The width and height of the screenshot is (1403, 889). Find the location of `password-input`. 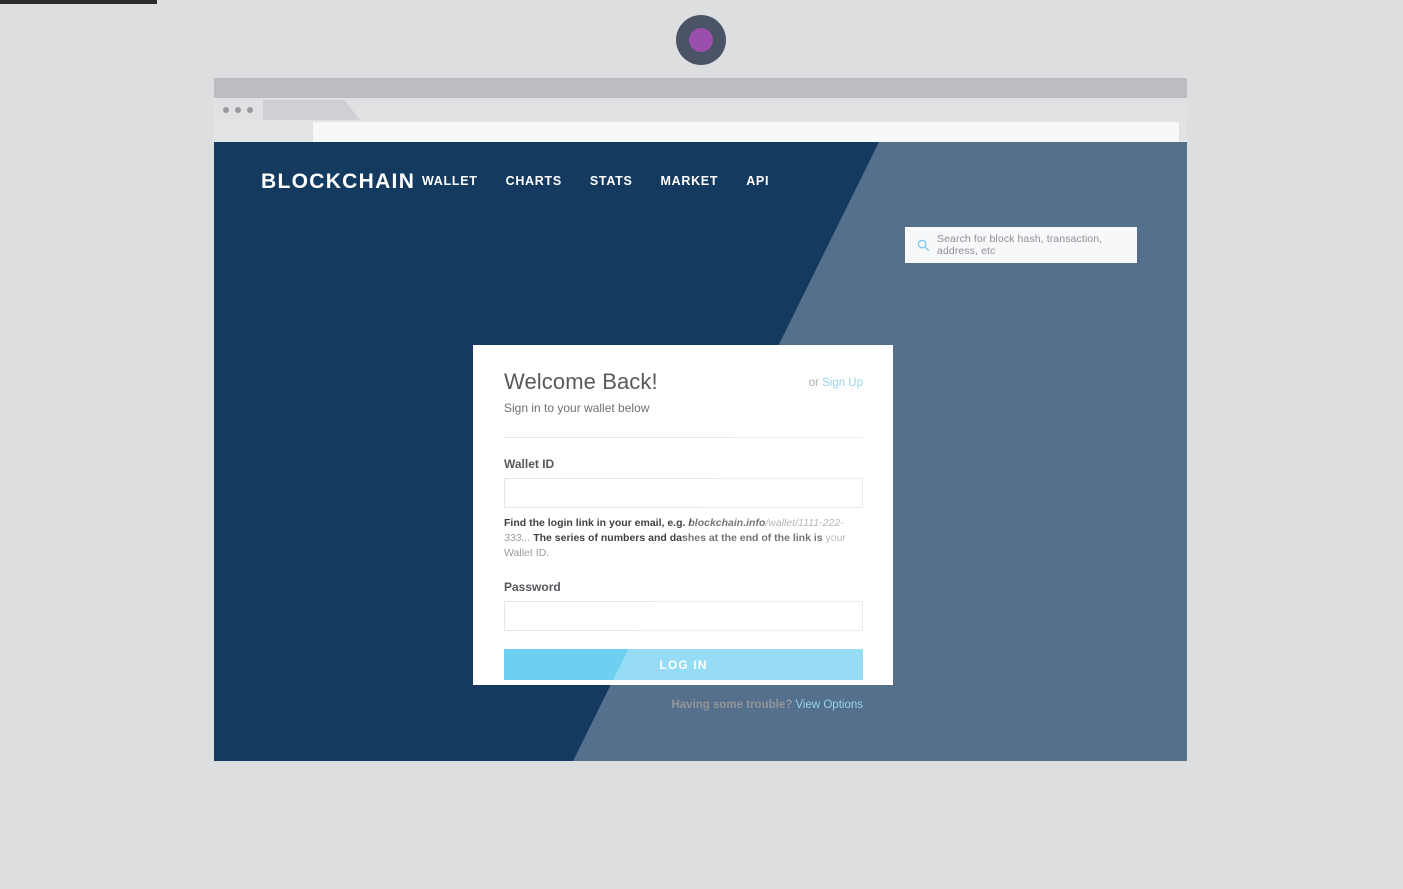

password-input is located at coordinates (683, 616).